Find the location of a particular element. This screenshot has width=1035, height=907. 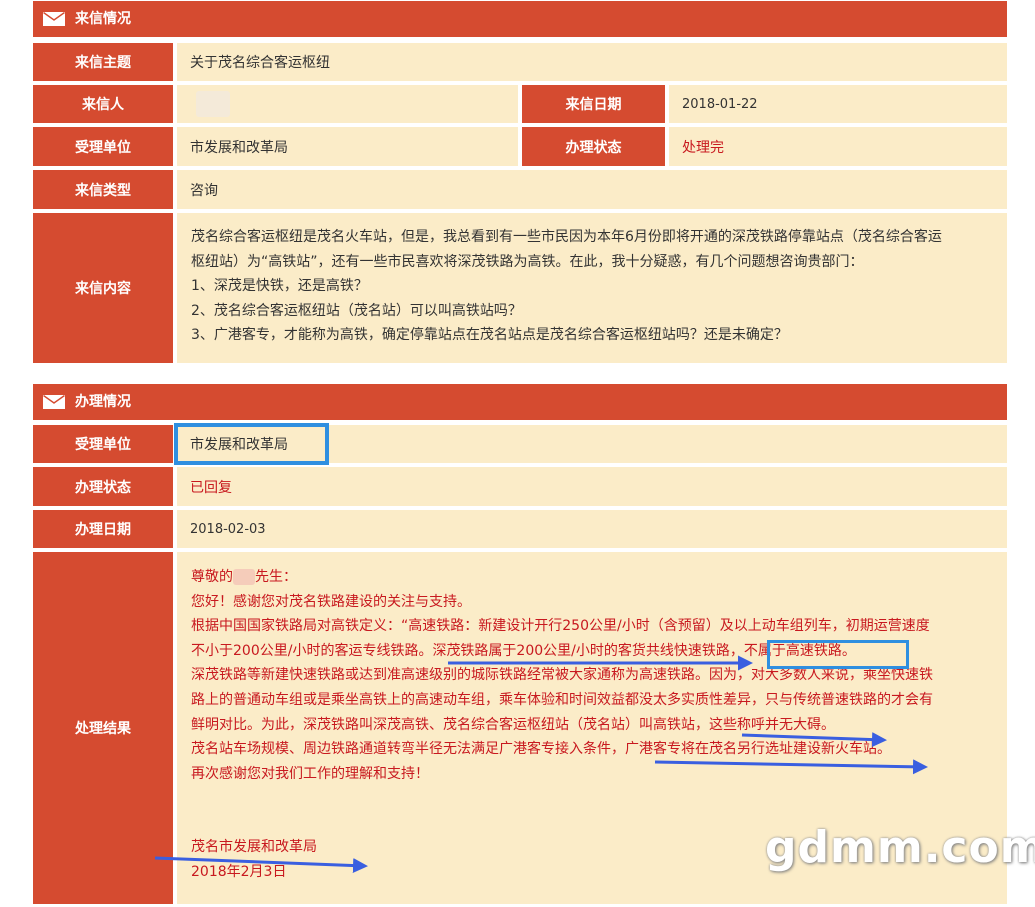

letter-date-value: 2018-01-22 is located at coordinates (838, 104).